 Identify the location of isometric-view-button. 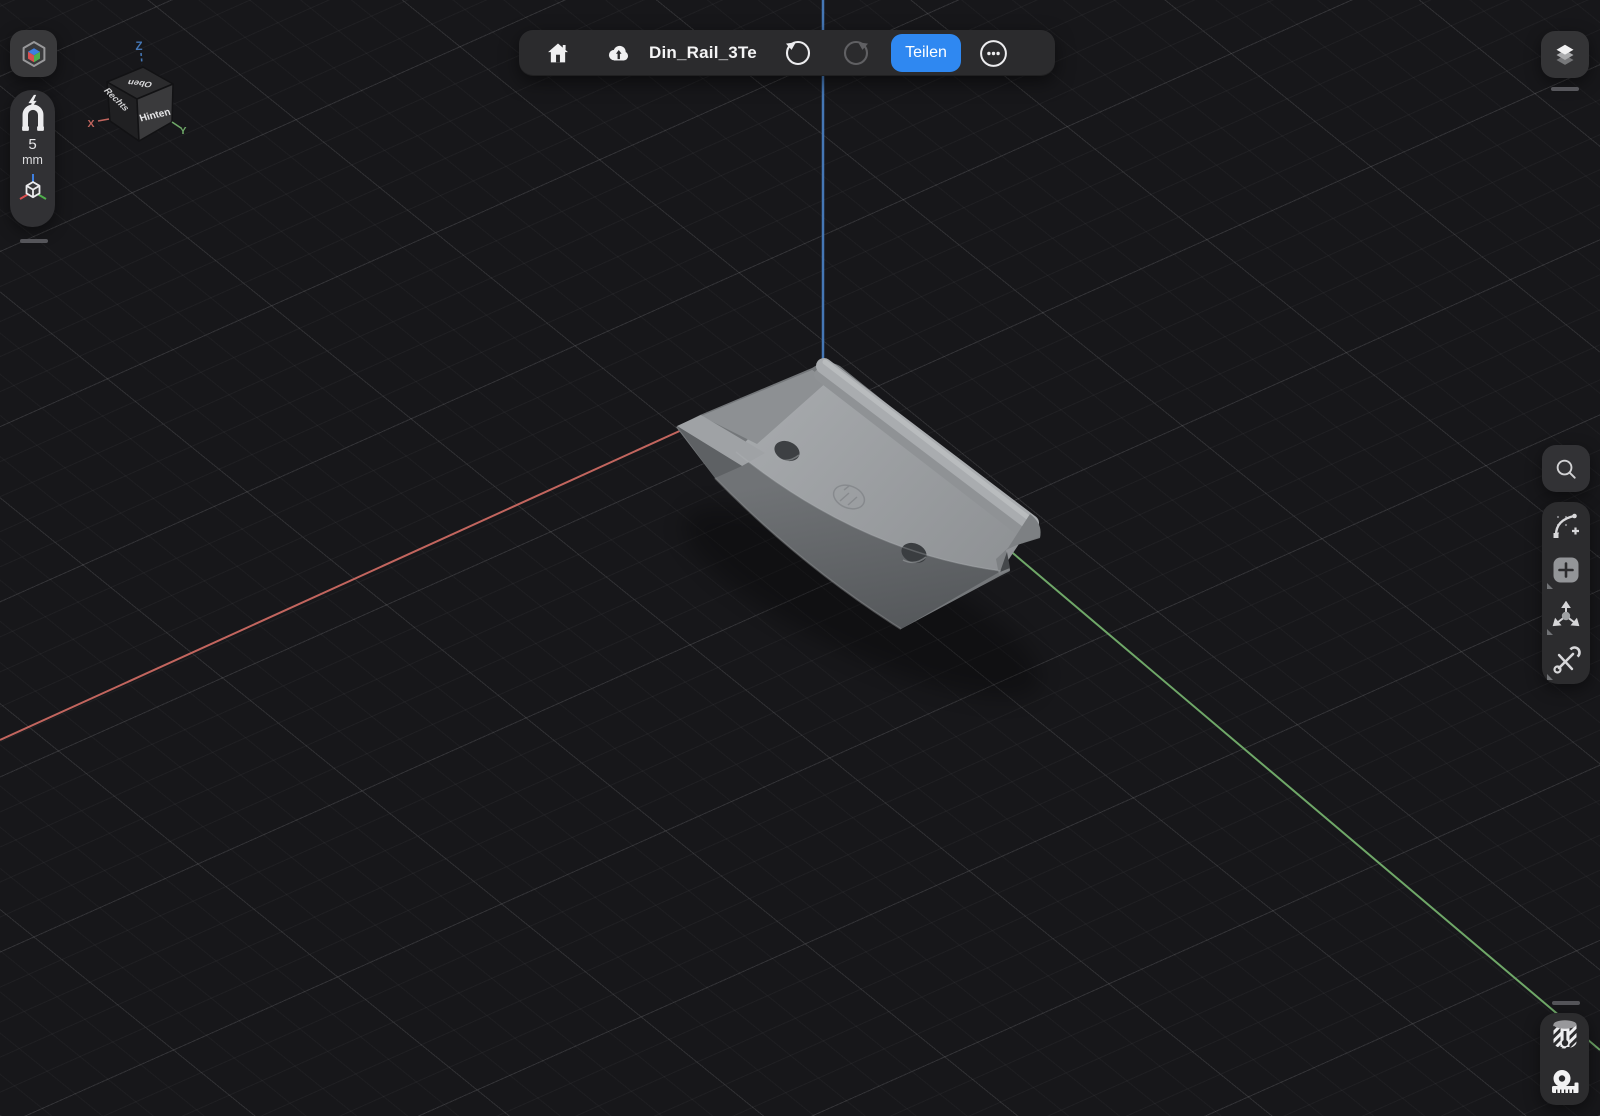
(33, 53).